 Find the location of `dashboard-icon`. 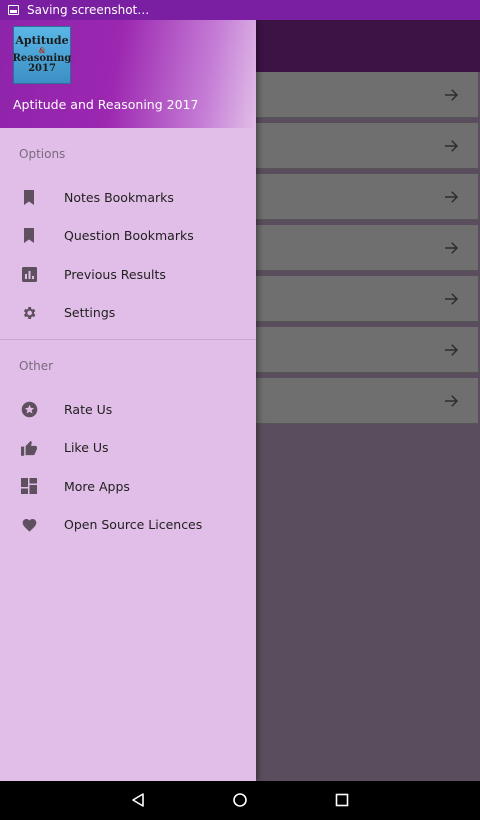

dashboard-icon is located at coordinates (29, 486).